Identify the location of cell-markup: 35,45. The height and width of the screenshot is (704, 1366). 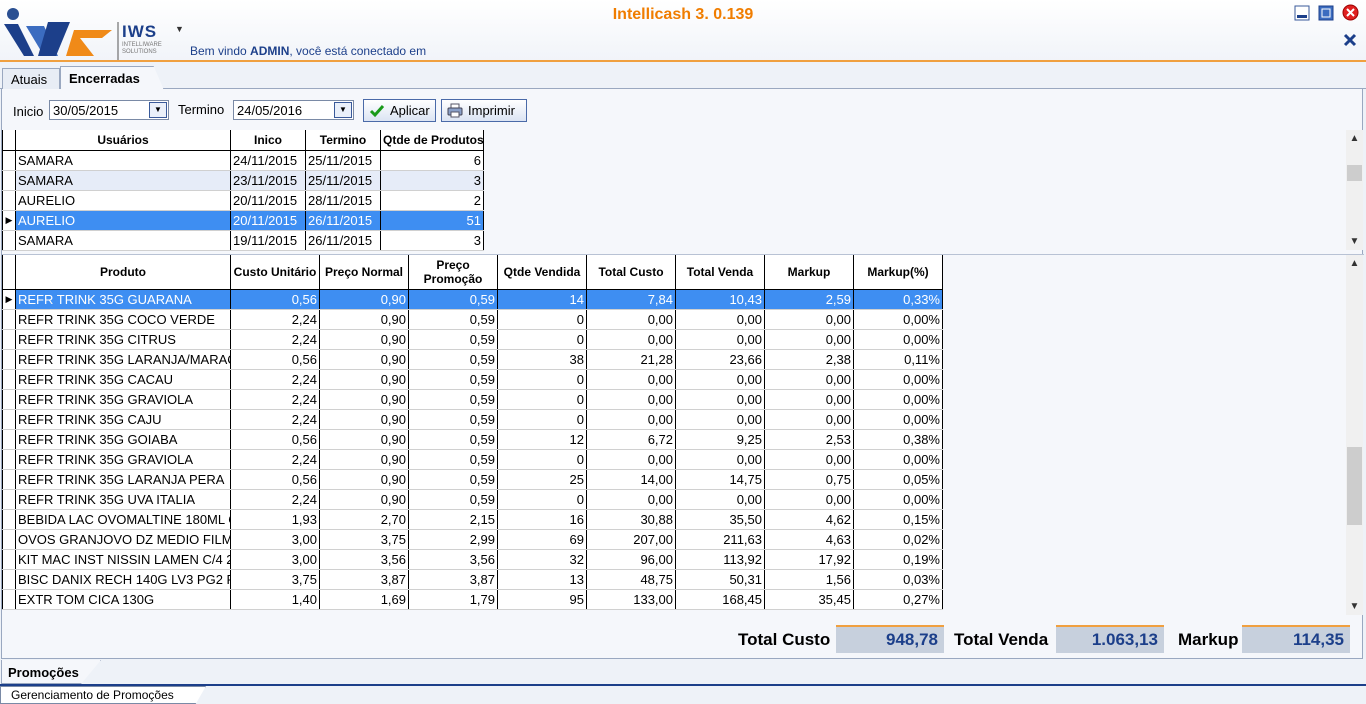
(809, 599).